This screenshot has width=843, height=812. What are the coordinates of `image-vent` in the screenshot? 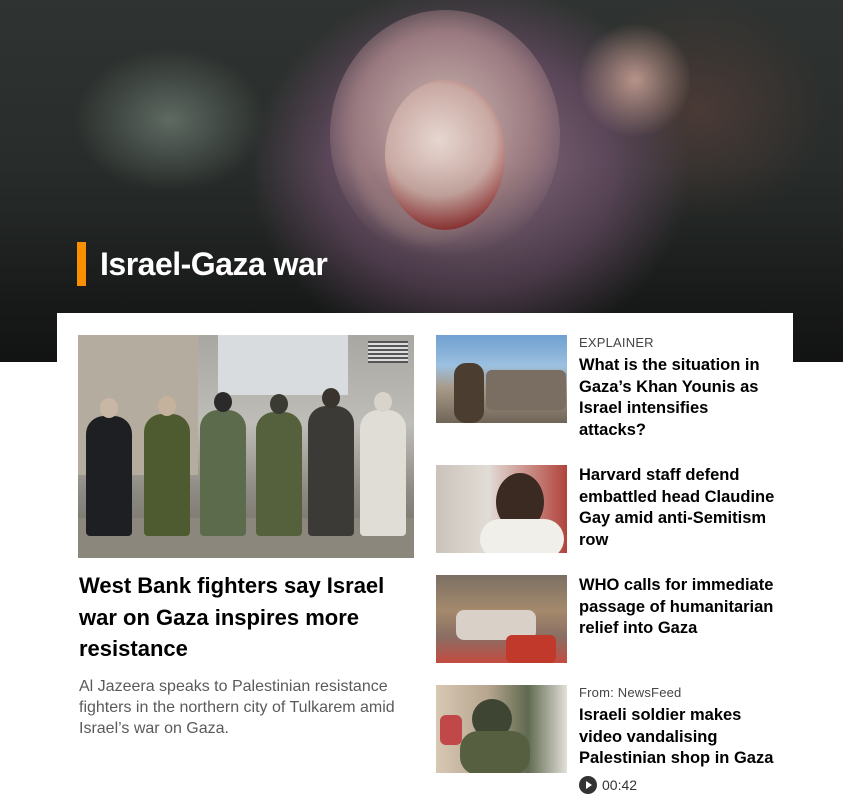 It's located at (388, 352).